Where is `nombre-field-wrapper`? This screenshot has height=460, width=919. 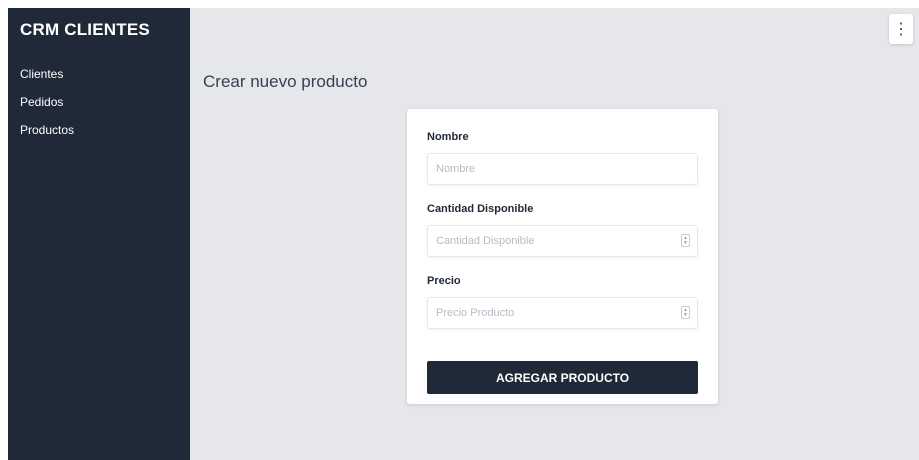 nombre-field-wrapper is located at coordinates (562, 169).